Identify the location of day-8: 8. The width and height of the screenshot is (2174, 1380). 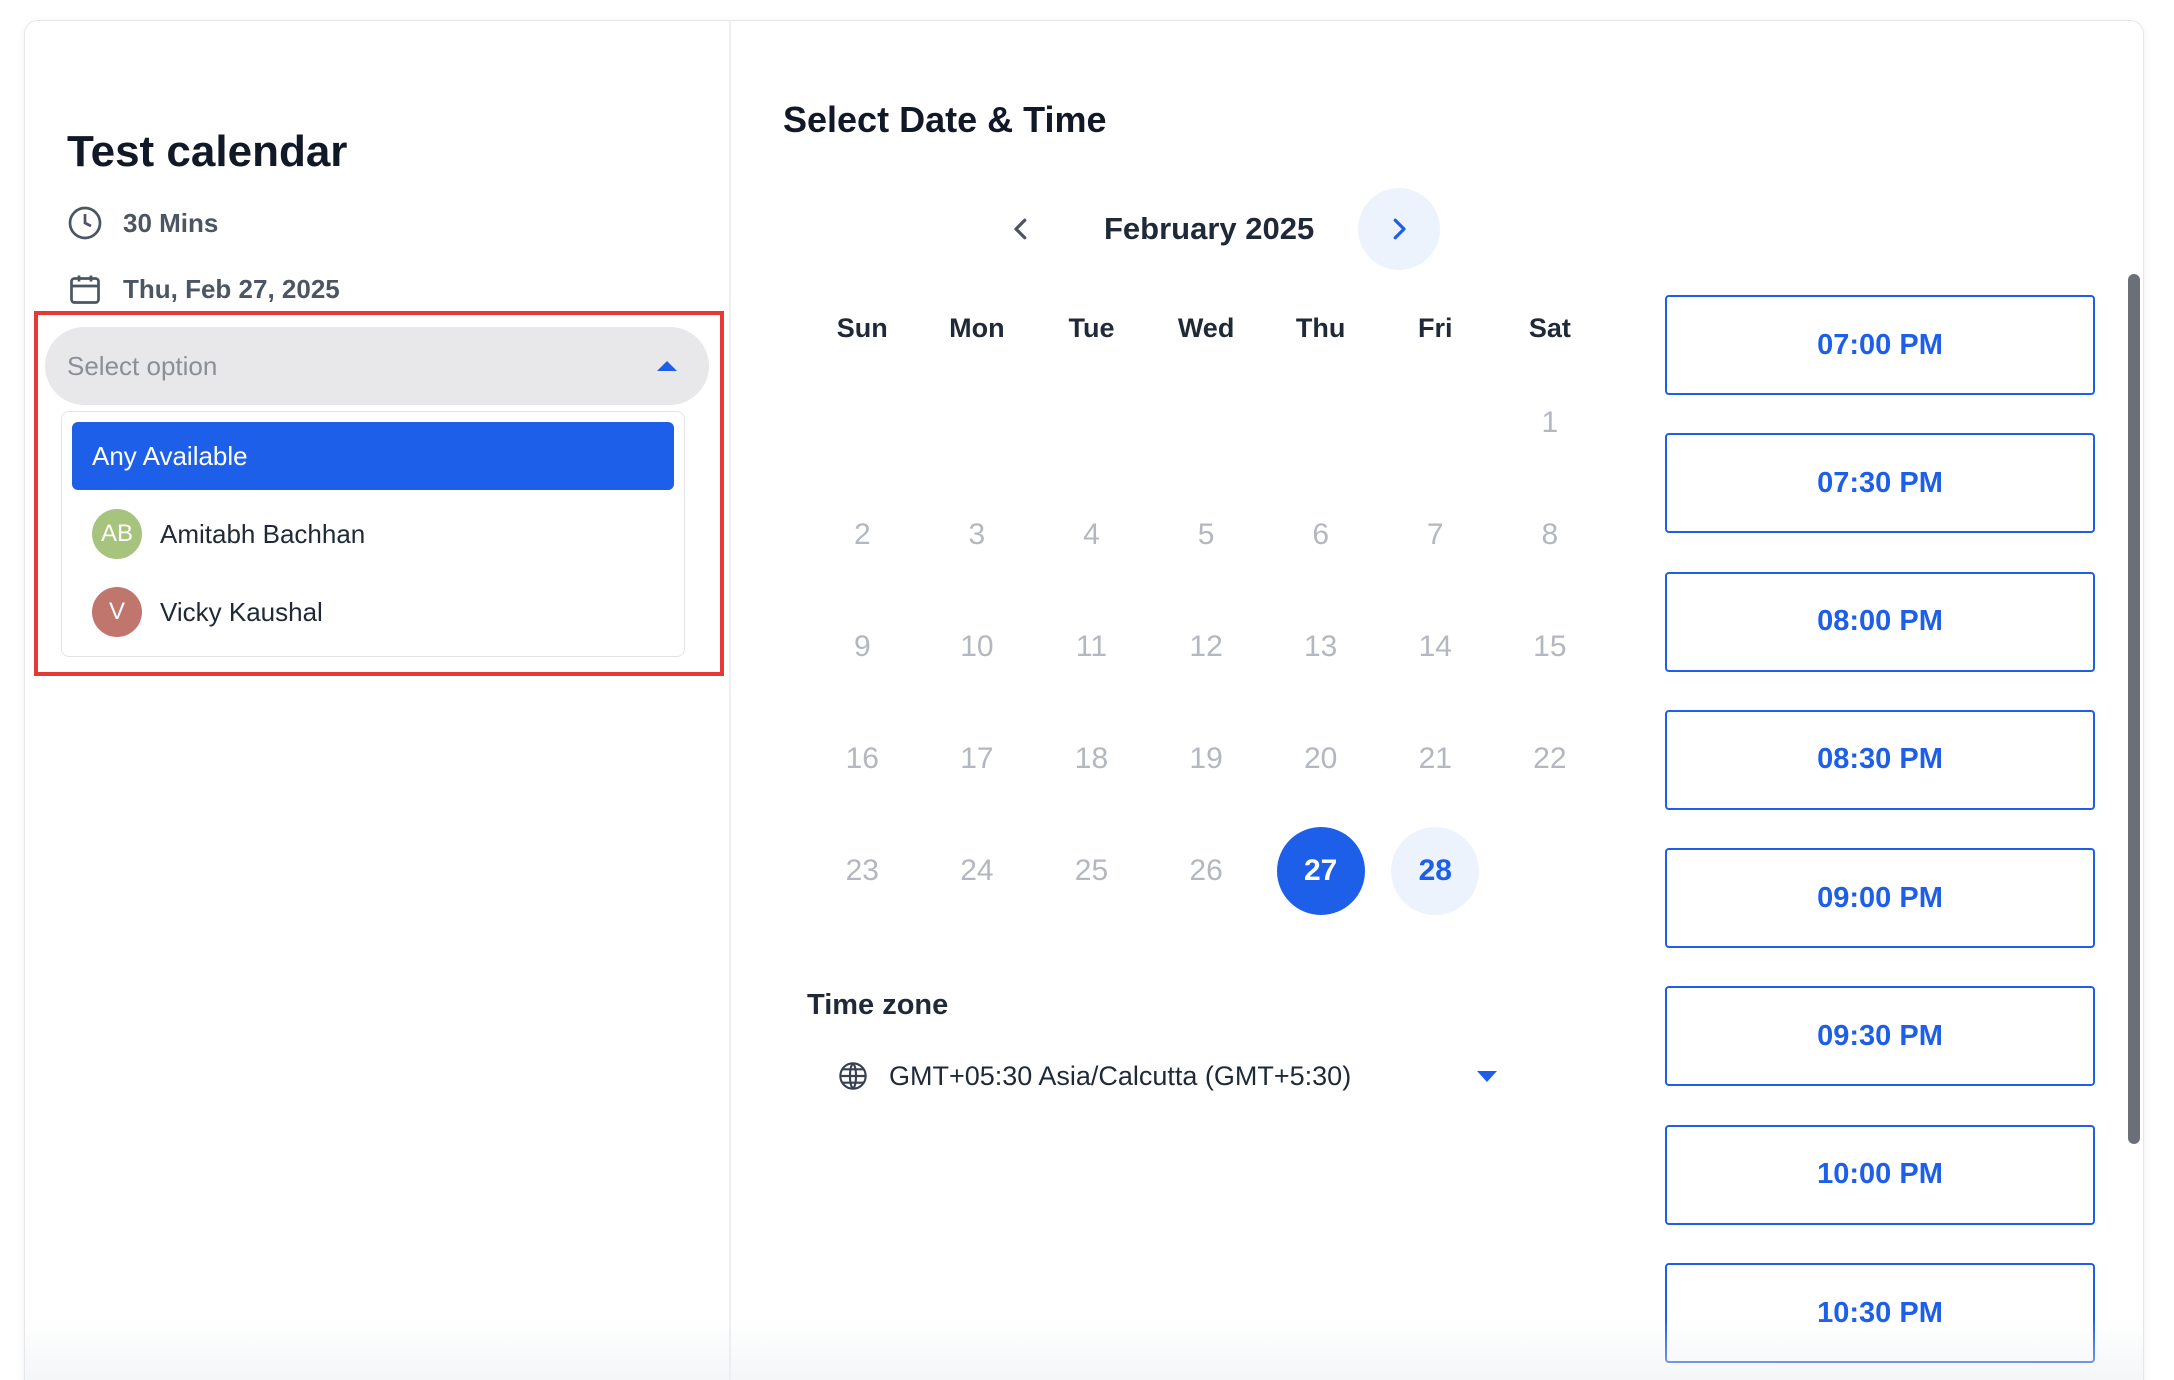
(1550, 535).